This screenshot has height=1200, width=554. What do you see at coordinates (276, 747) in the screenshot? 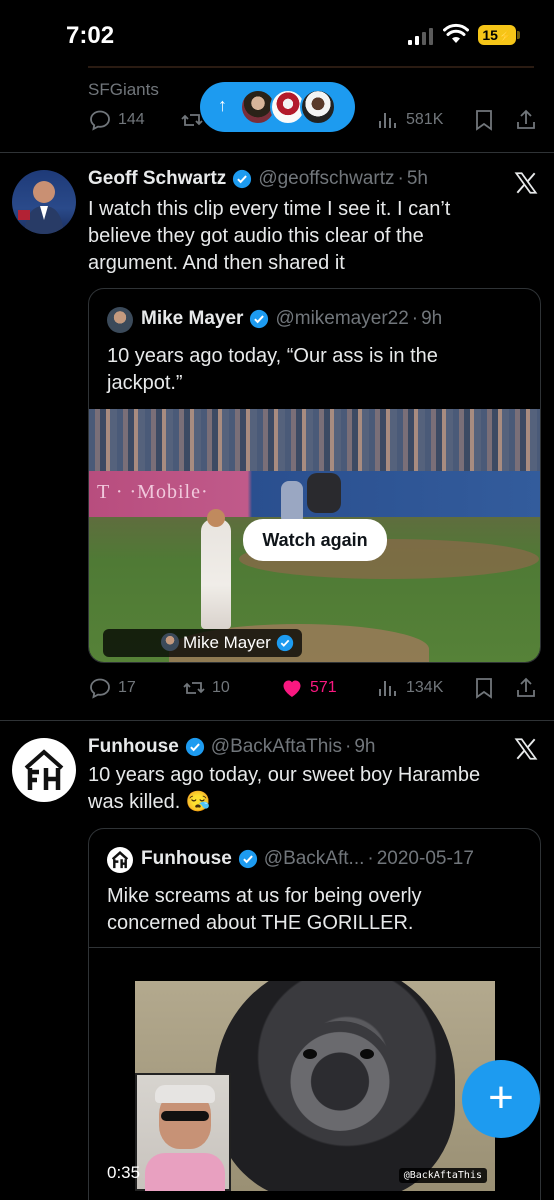
I see `tweet2-handle: @BackAftaThis` at bounding box center [276, 747].